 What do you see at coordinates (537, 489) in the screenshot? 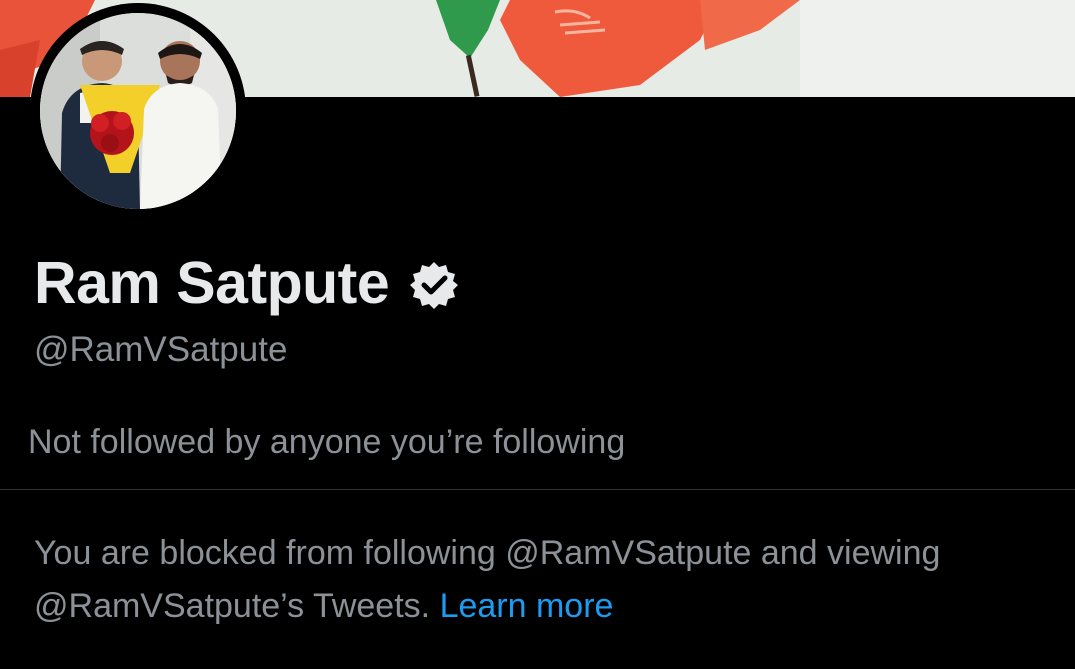
I see `section-divider` at bounding box center [537, 489].